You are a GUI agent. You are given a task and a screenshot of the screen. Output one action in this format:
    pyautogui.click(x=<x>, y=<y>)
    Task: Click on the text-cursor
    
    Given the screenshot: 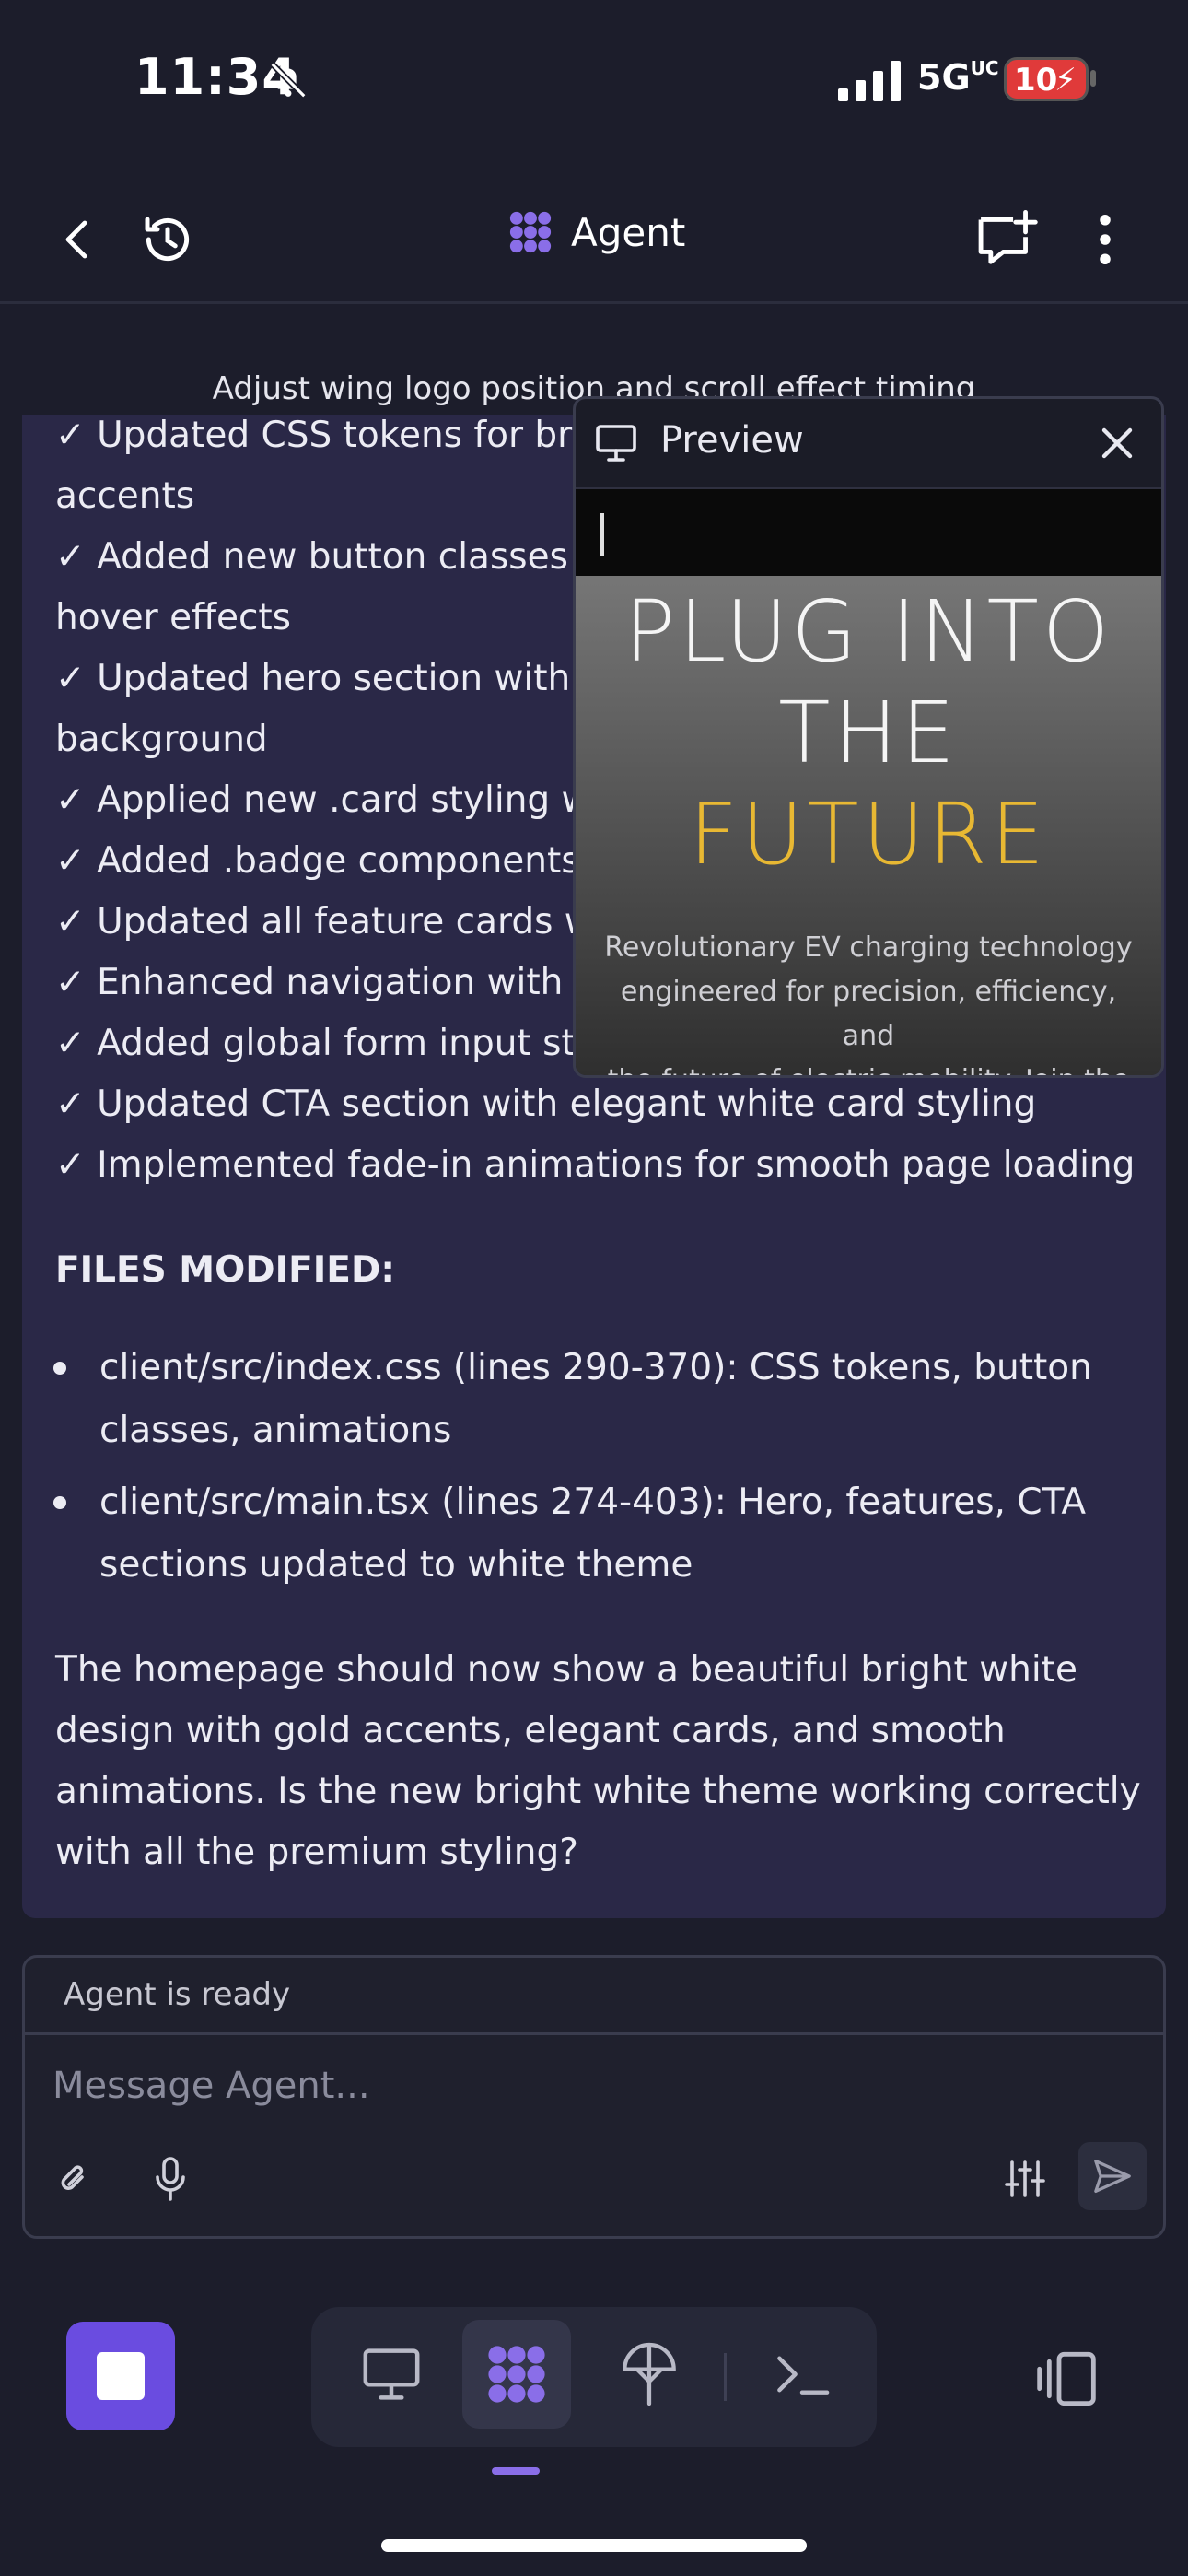 What is the action you would take?
    pyautogui.click(x=602, y=534)
    